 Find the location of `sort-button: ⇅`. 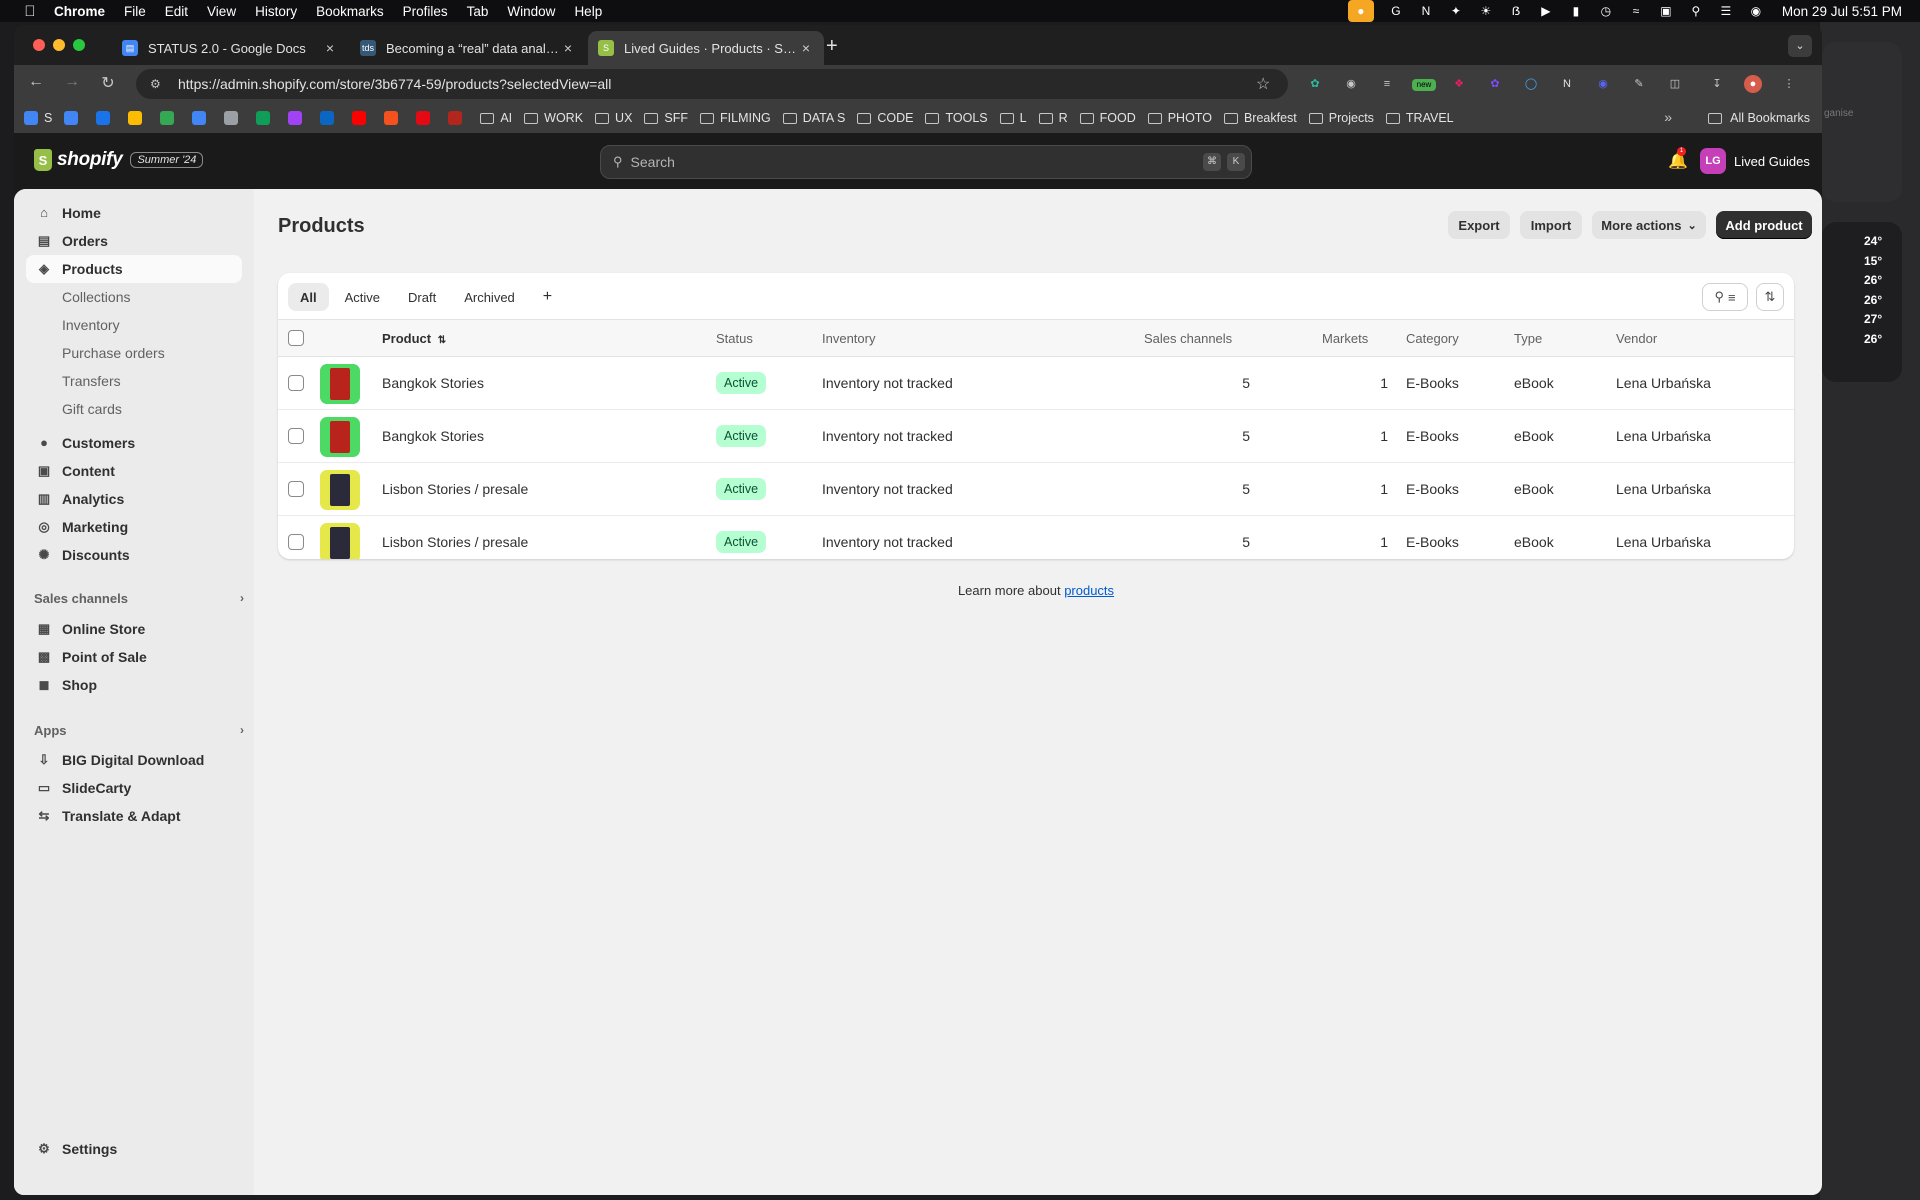

sort-button: ⇅ is located at coordinates (1770, 297).